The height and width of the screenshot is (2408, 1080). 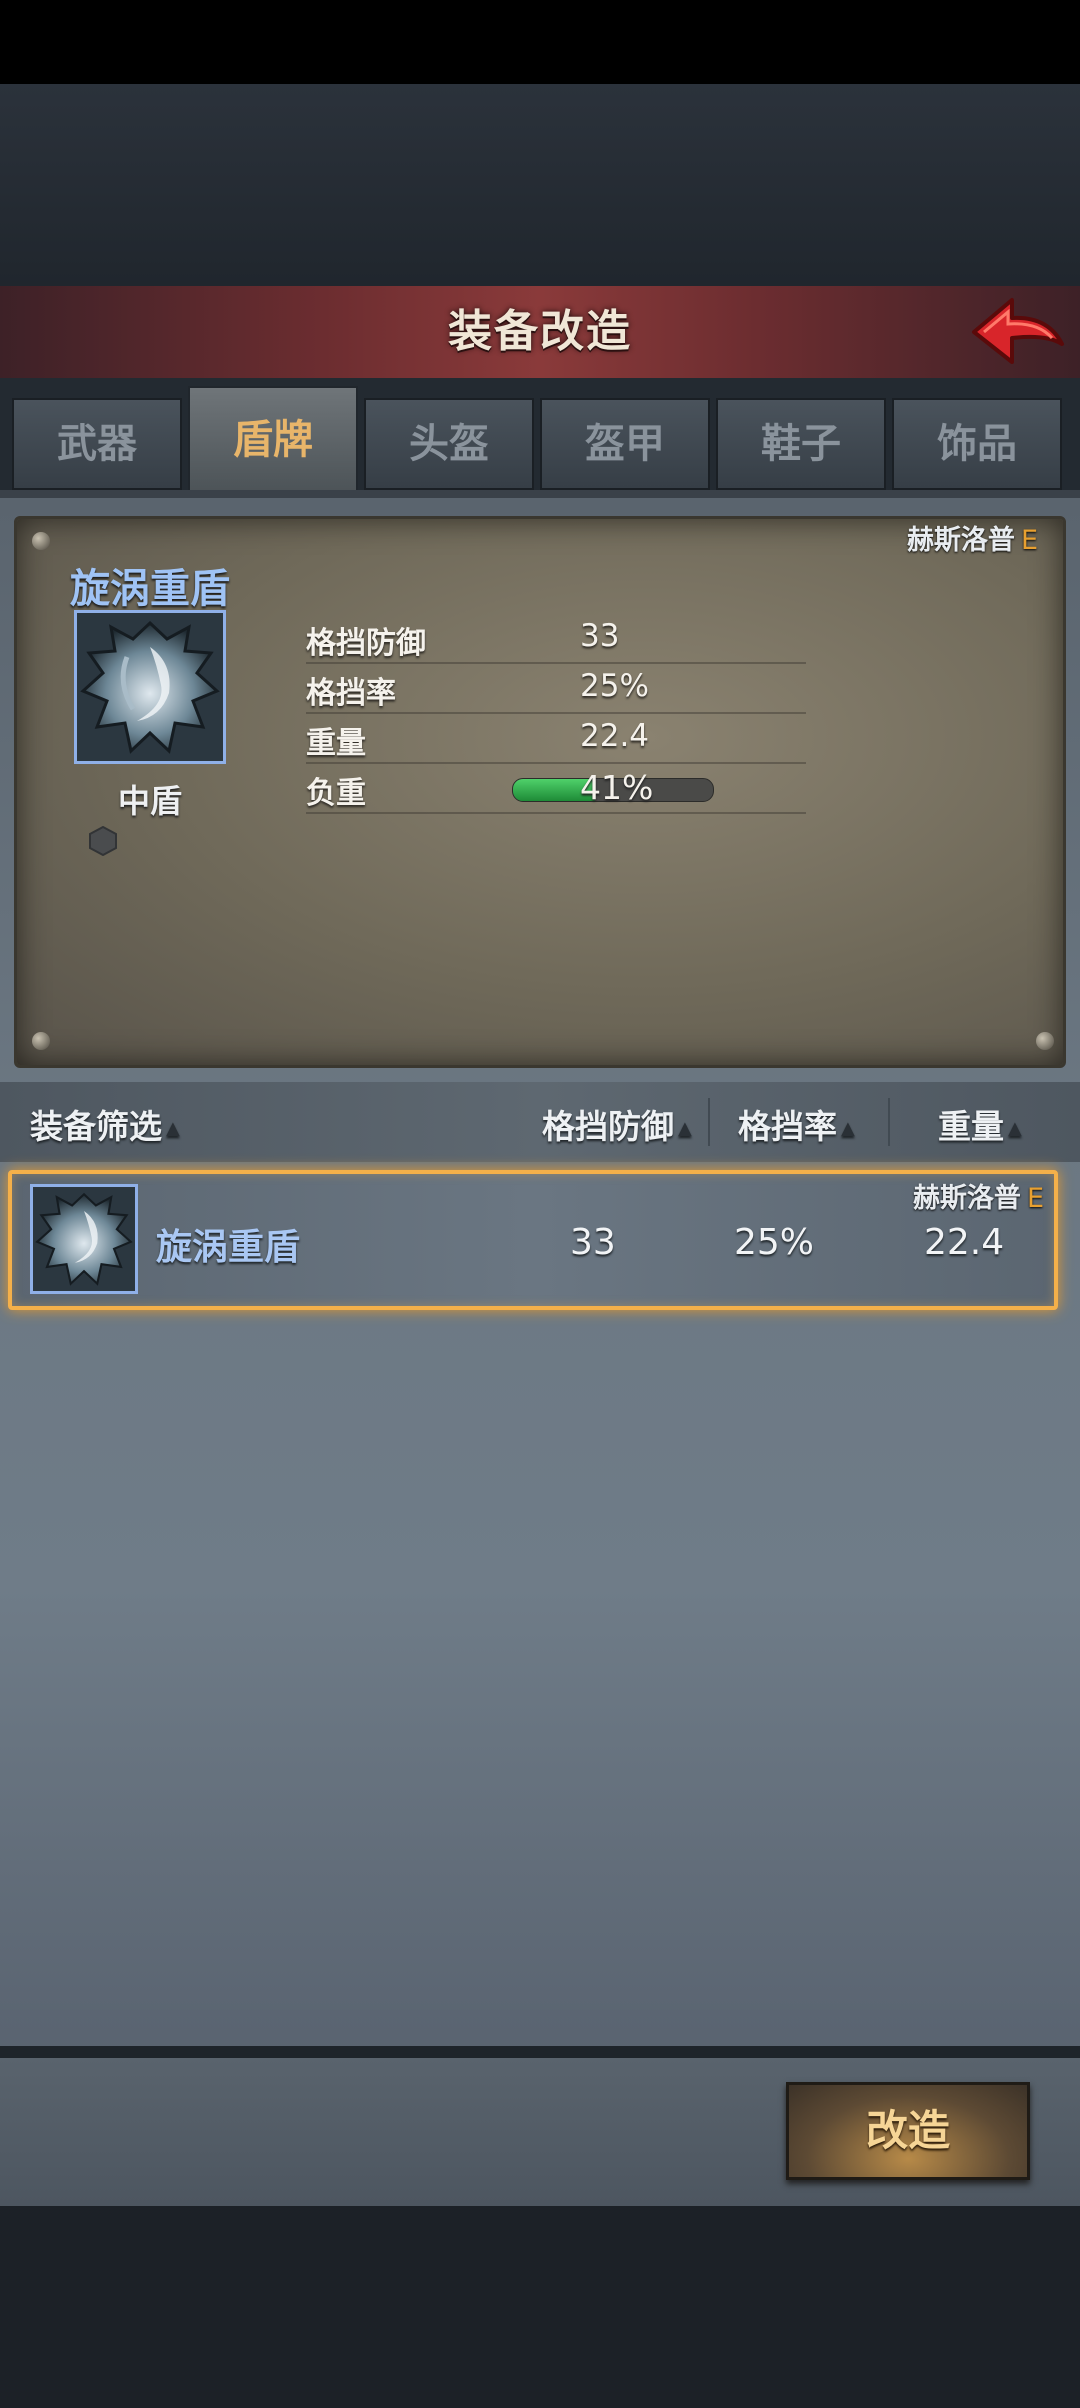 What do you see at coordinates (449, 444) in the screenshot?
I see `tab-helmet: 头盔` at bounding box center [449, 444].